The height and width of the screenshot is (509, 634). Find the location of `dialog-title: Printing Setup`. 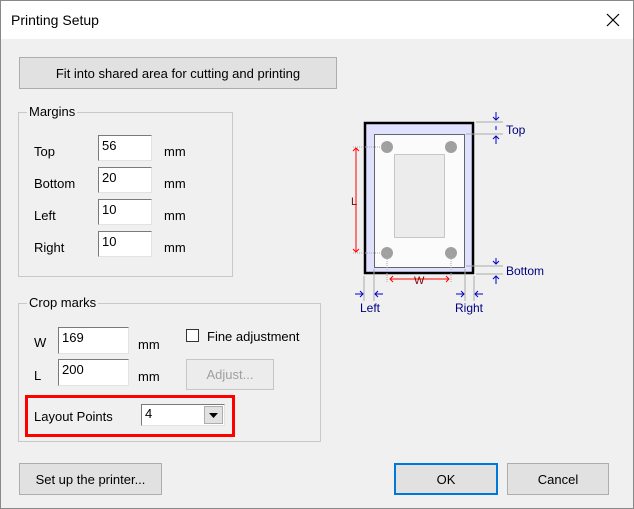

dialog-title: Printing Setup is located at coordinates (55, 20).